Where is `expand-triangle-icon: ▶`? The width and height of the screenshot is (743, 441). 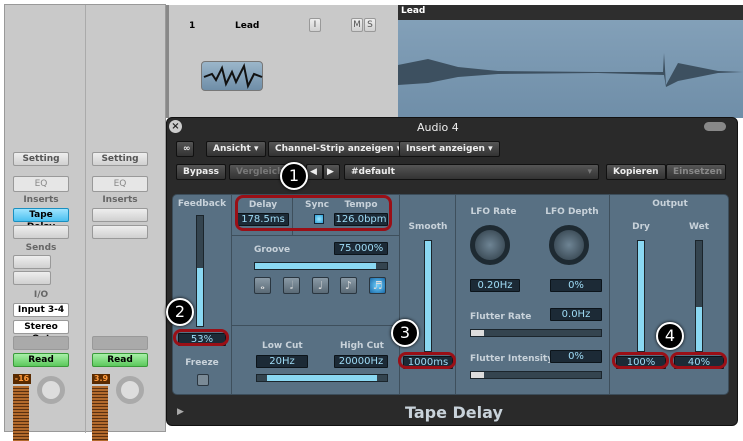 expand-triangle-icon: ▶ is located at coordinates (180, 412).